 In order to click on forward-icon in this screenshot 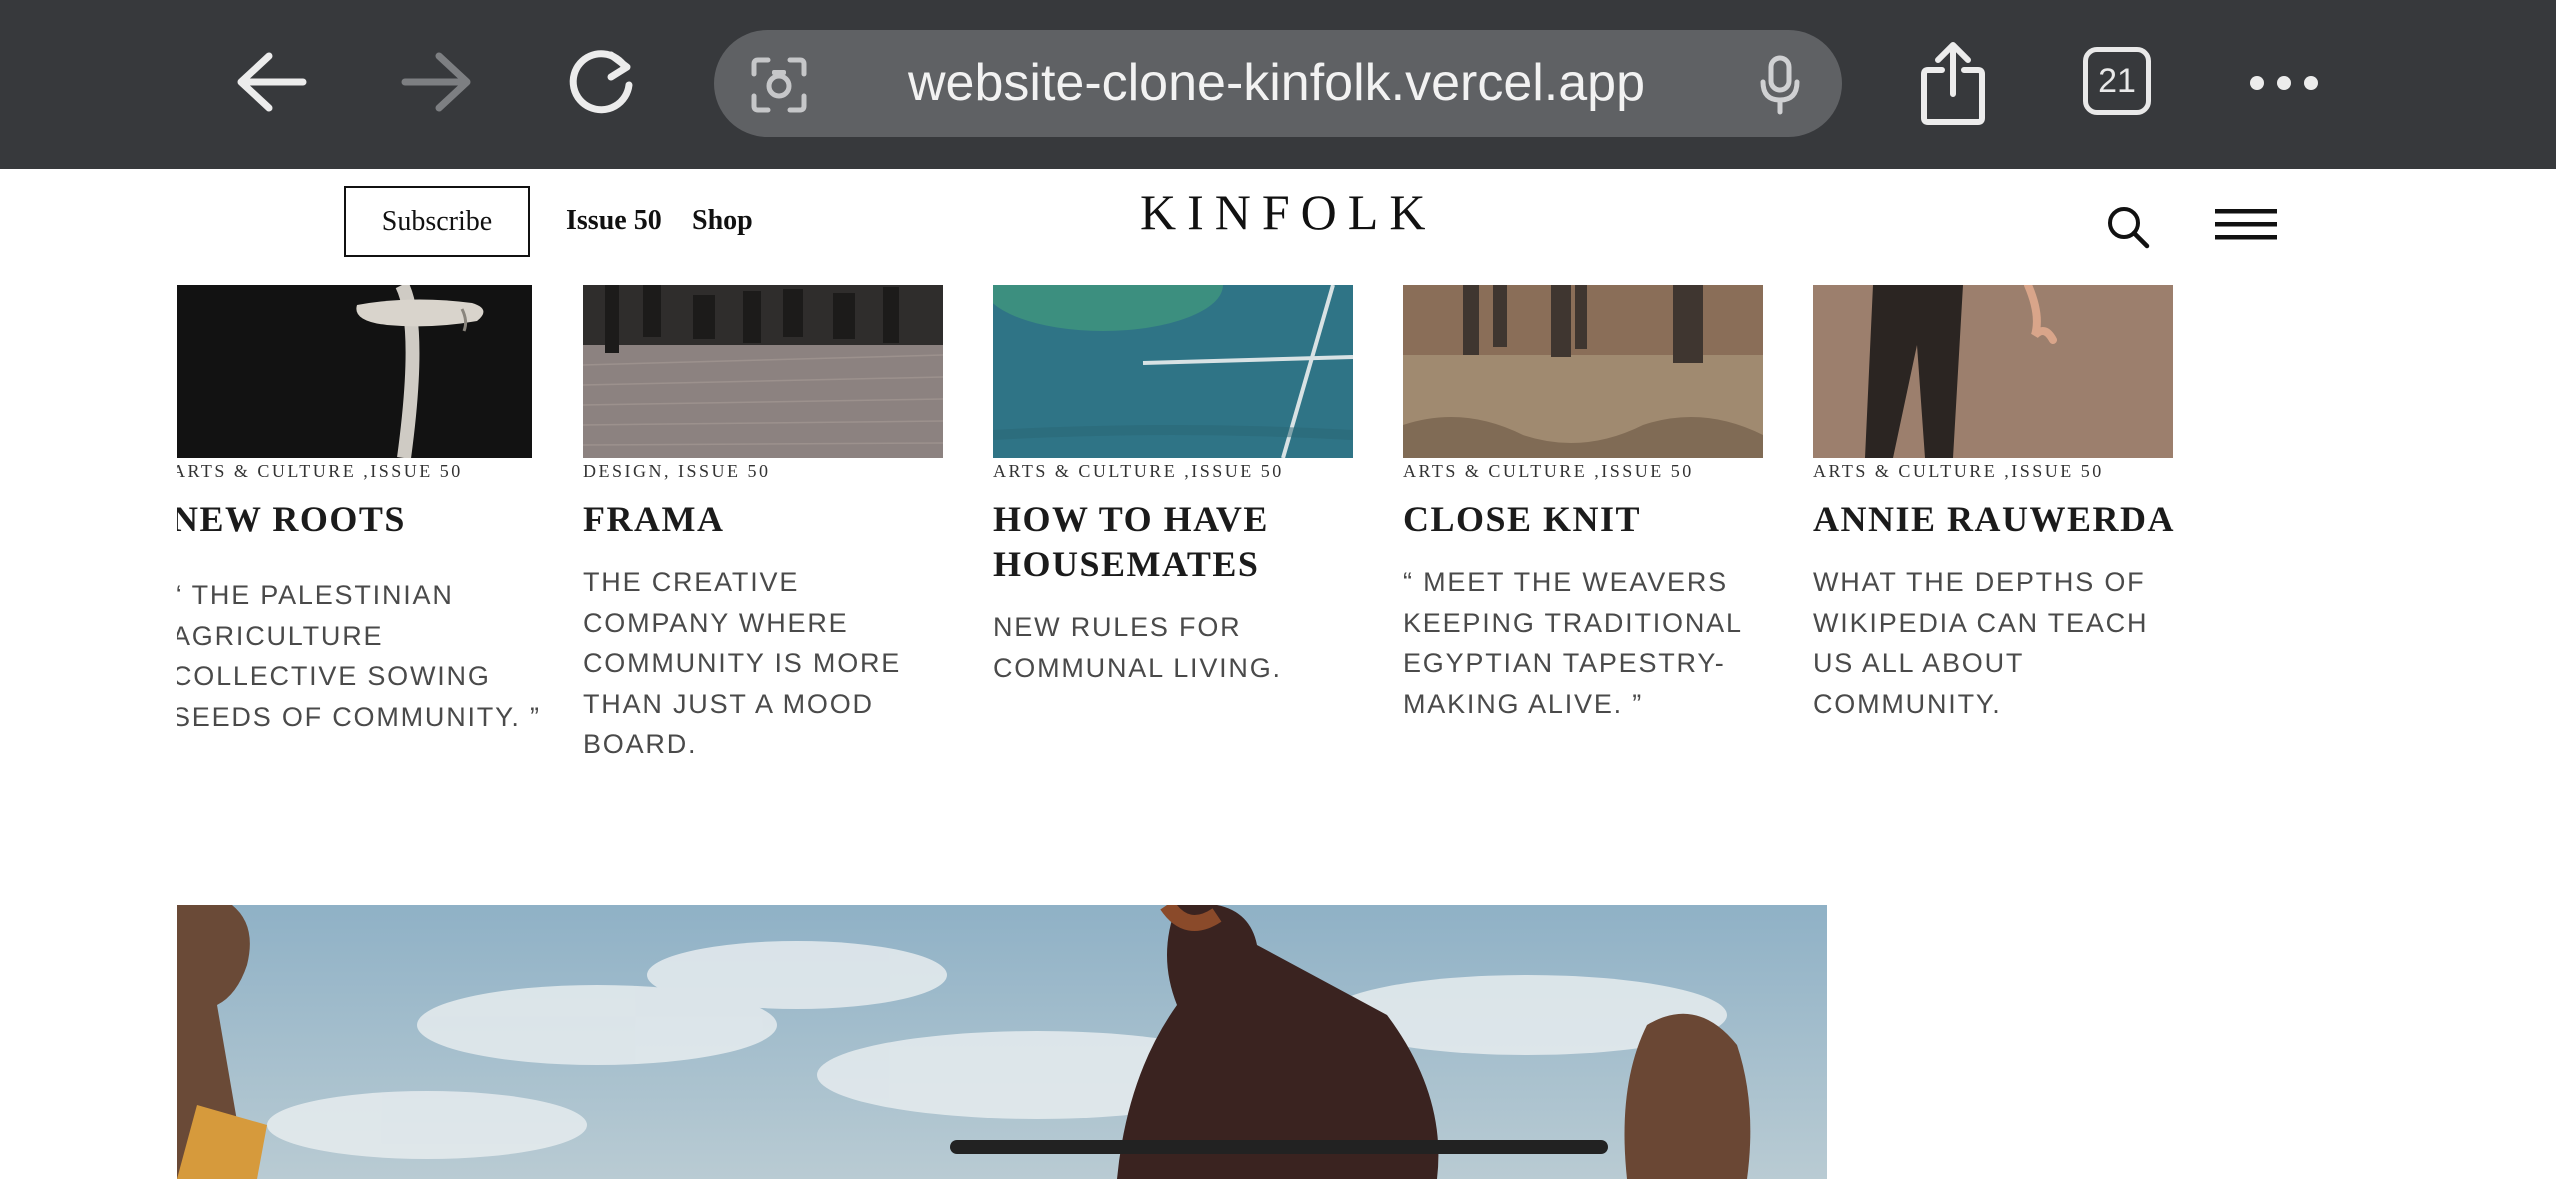, I will do `click(436, 82)`.